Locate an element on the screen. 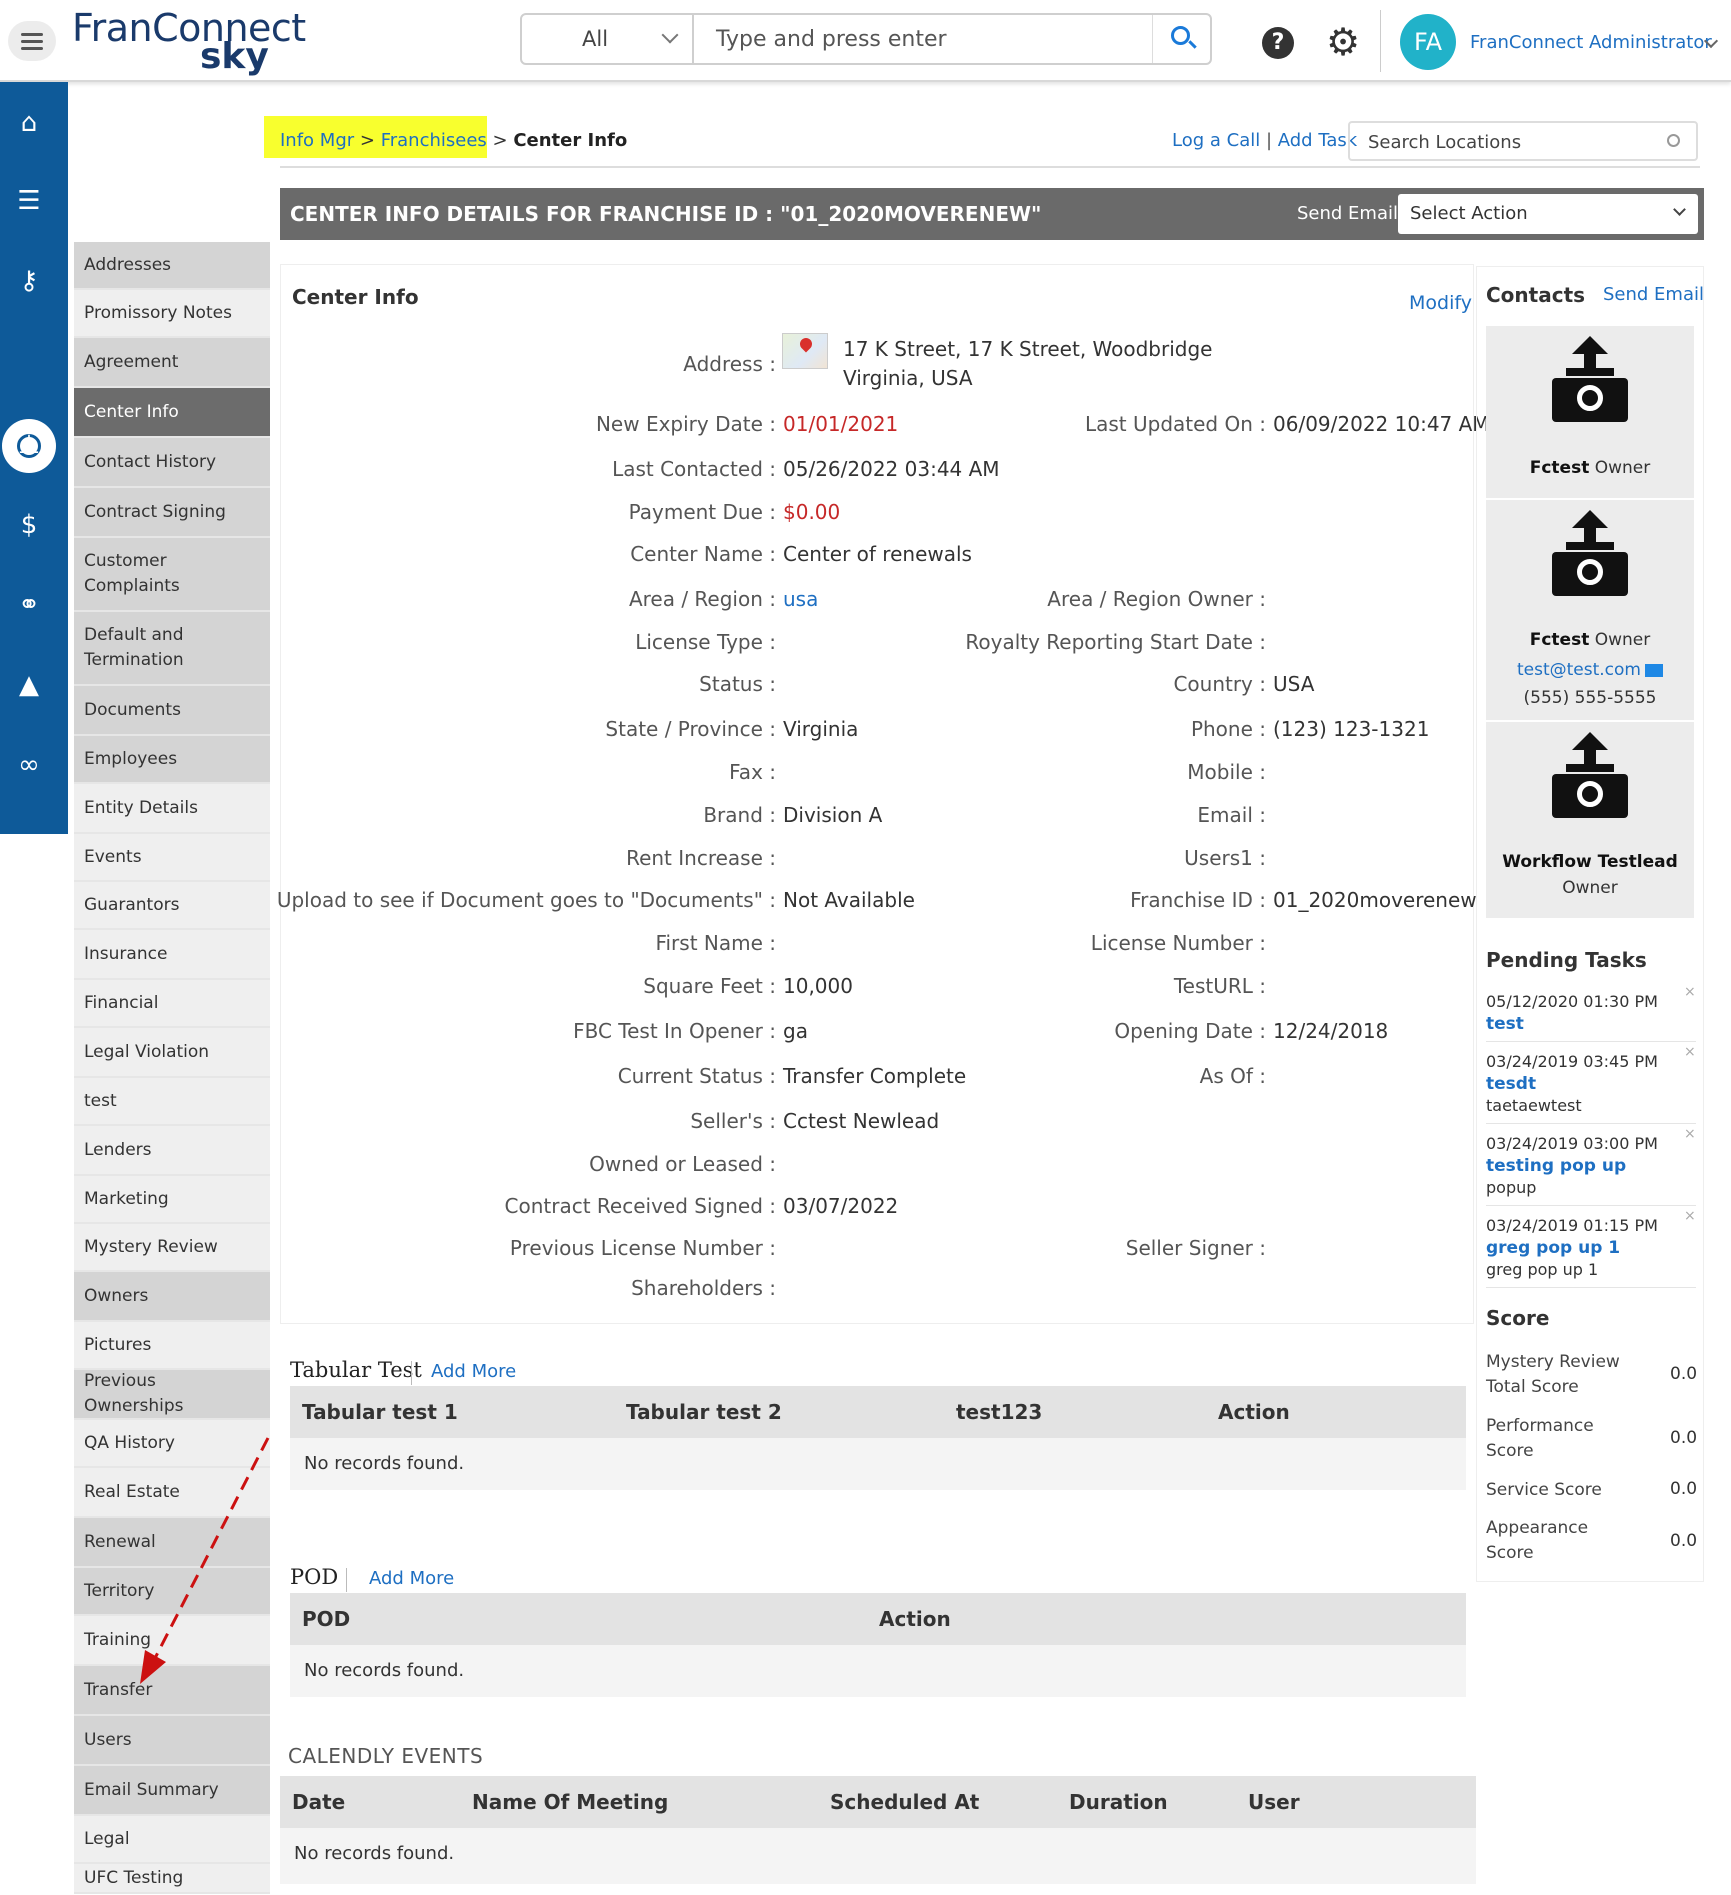  add-task-link: Add Task is located at coordinates (1317, 140).